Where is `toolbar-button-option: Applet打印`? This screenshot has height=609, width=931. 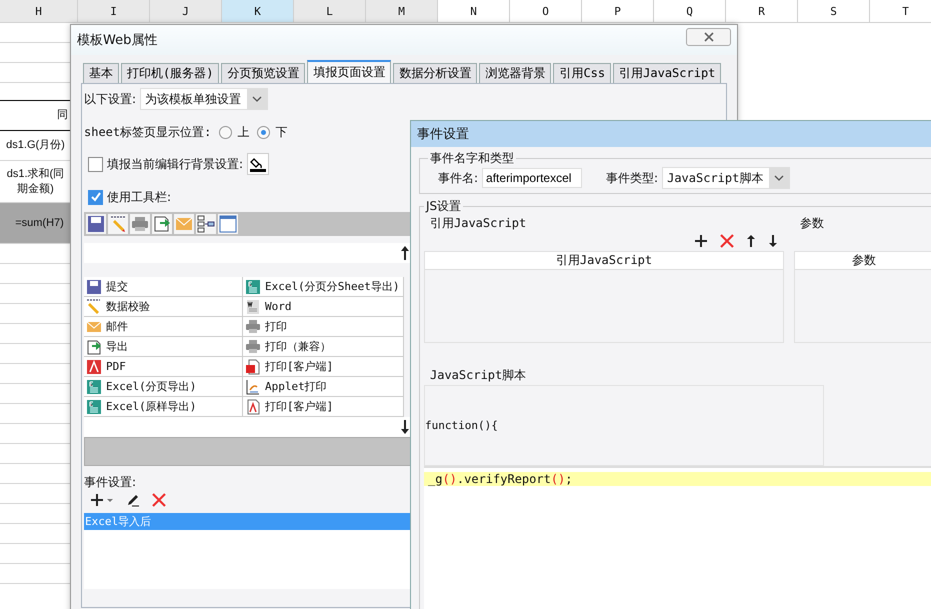
toolbar-button-option: Applet打印 is located at coordinates (323, 387).